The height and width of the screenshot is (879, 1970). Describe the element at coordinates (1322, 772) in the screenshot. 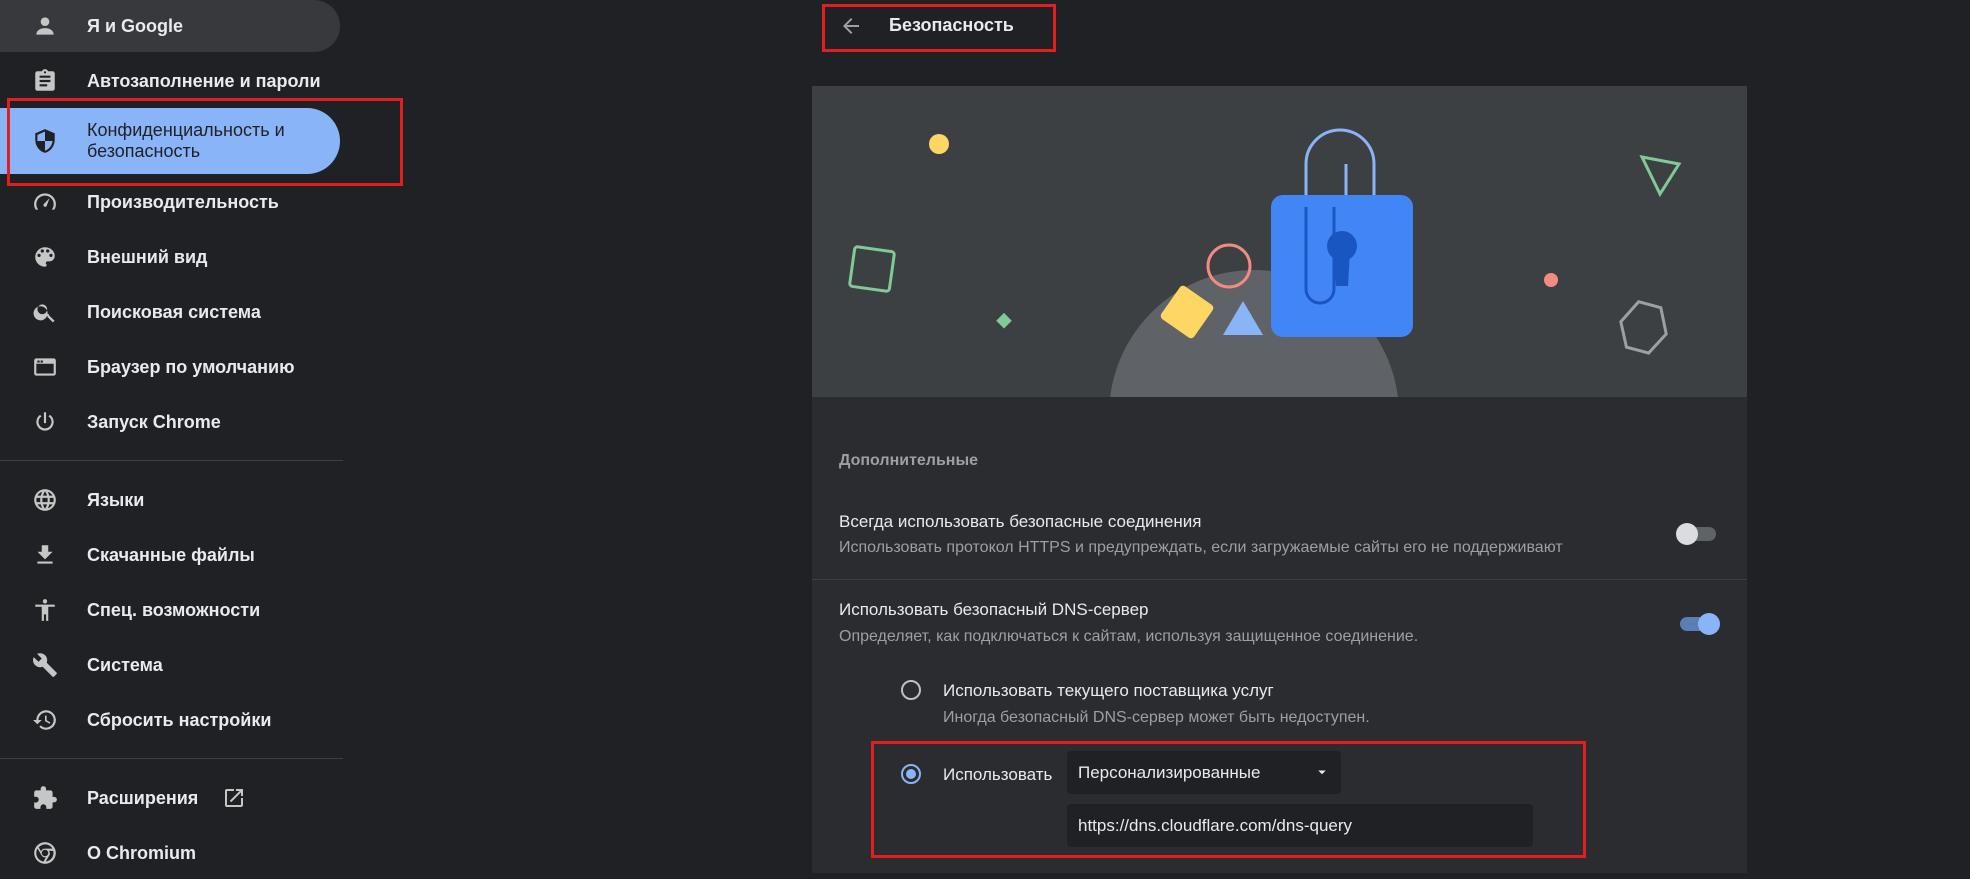

I see `dropdown-arrow-icon` at that location.